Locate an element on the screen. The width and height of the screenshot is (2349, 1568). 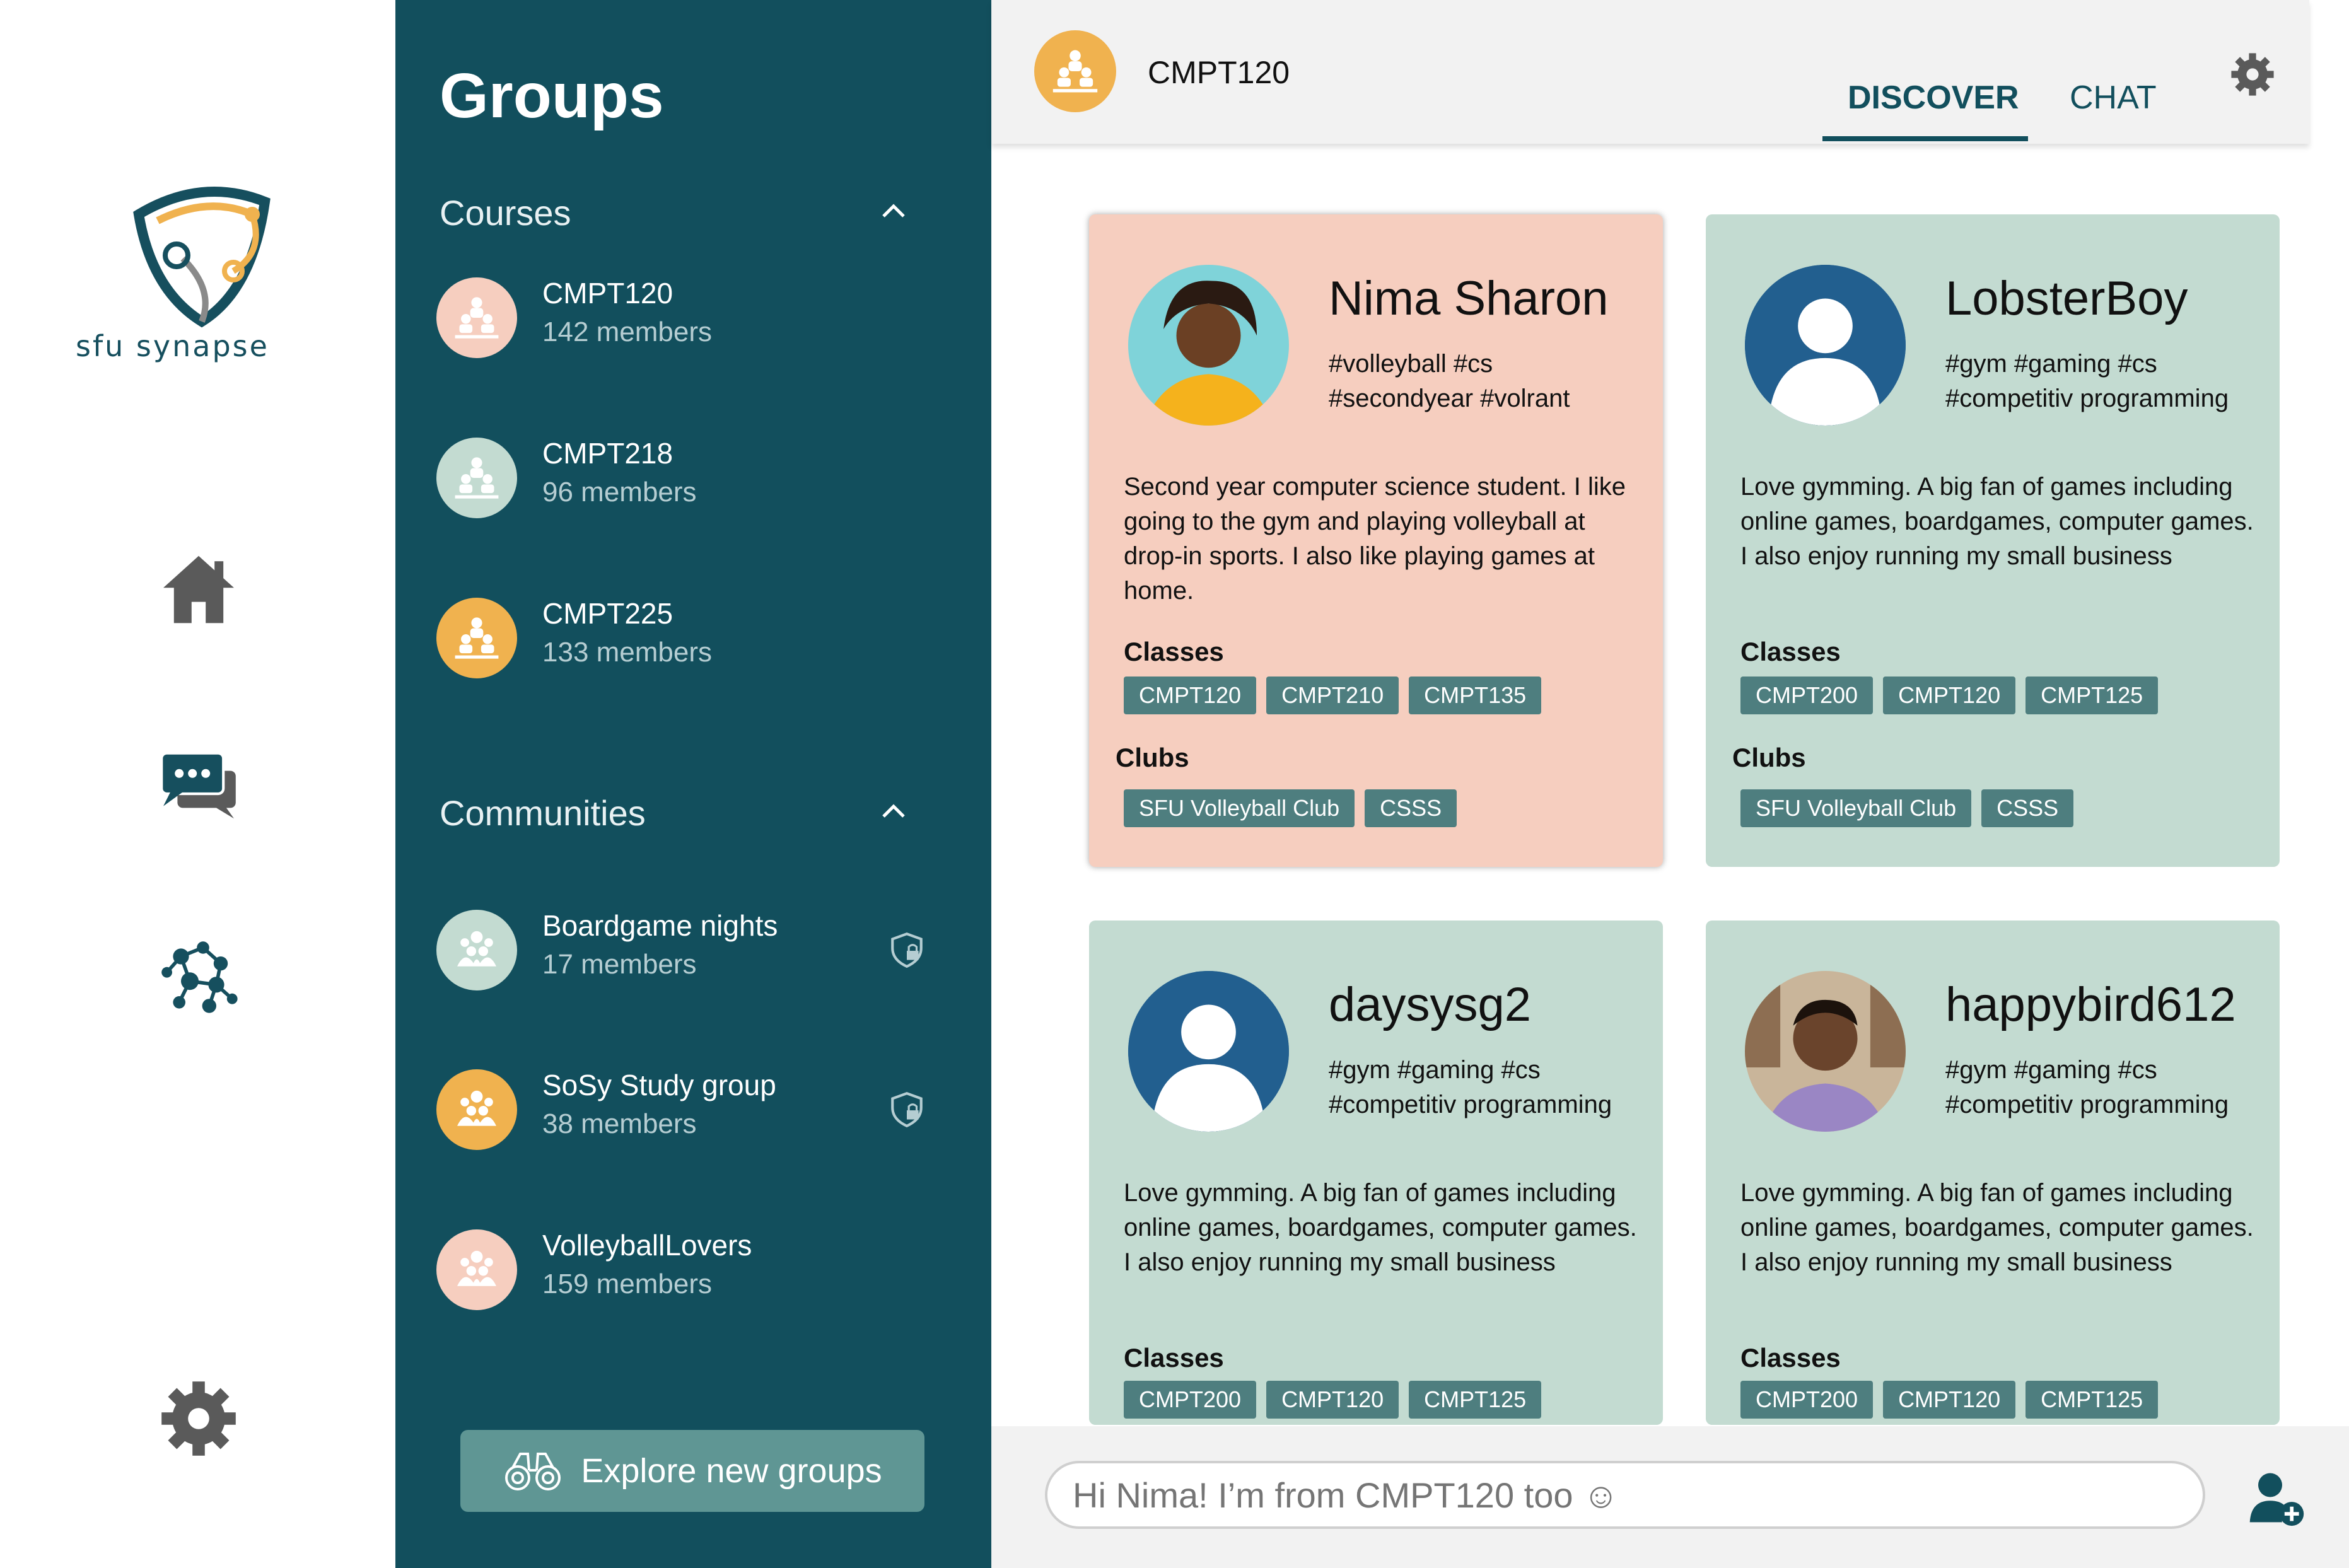
group-name: CMPT218 is located at coordinates (607, 453).